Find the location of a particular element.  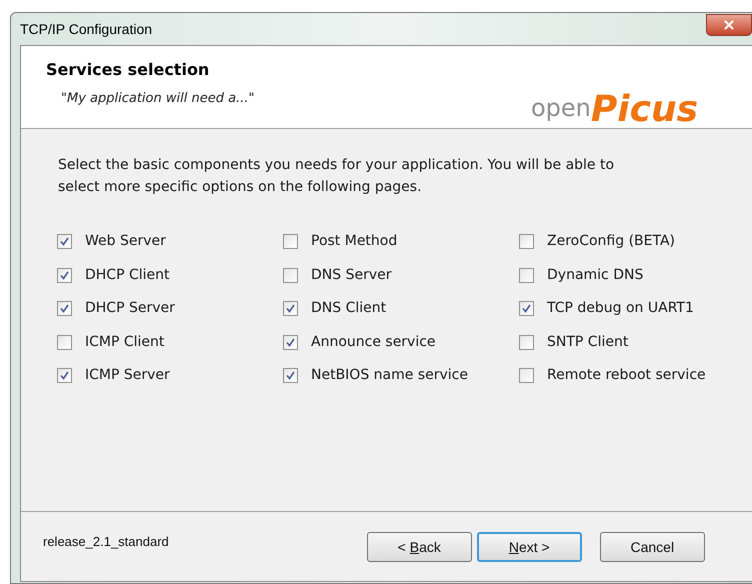

page-subtitle: "My application will need a..." is located at coordinates (157, 99).